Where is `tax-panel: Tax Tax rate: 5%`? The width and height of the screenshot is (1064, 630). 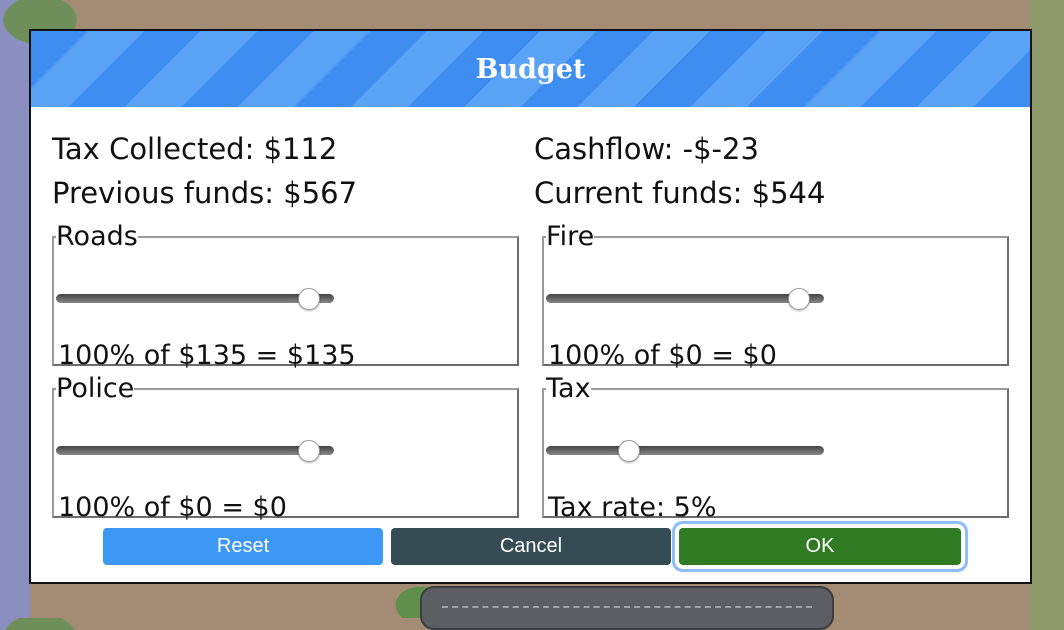 tax-panel: Tax Tax rate: 5% is located at coordinates (775, 448).